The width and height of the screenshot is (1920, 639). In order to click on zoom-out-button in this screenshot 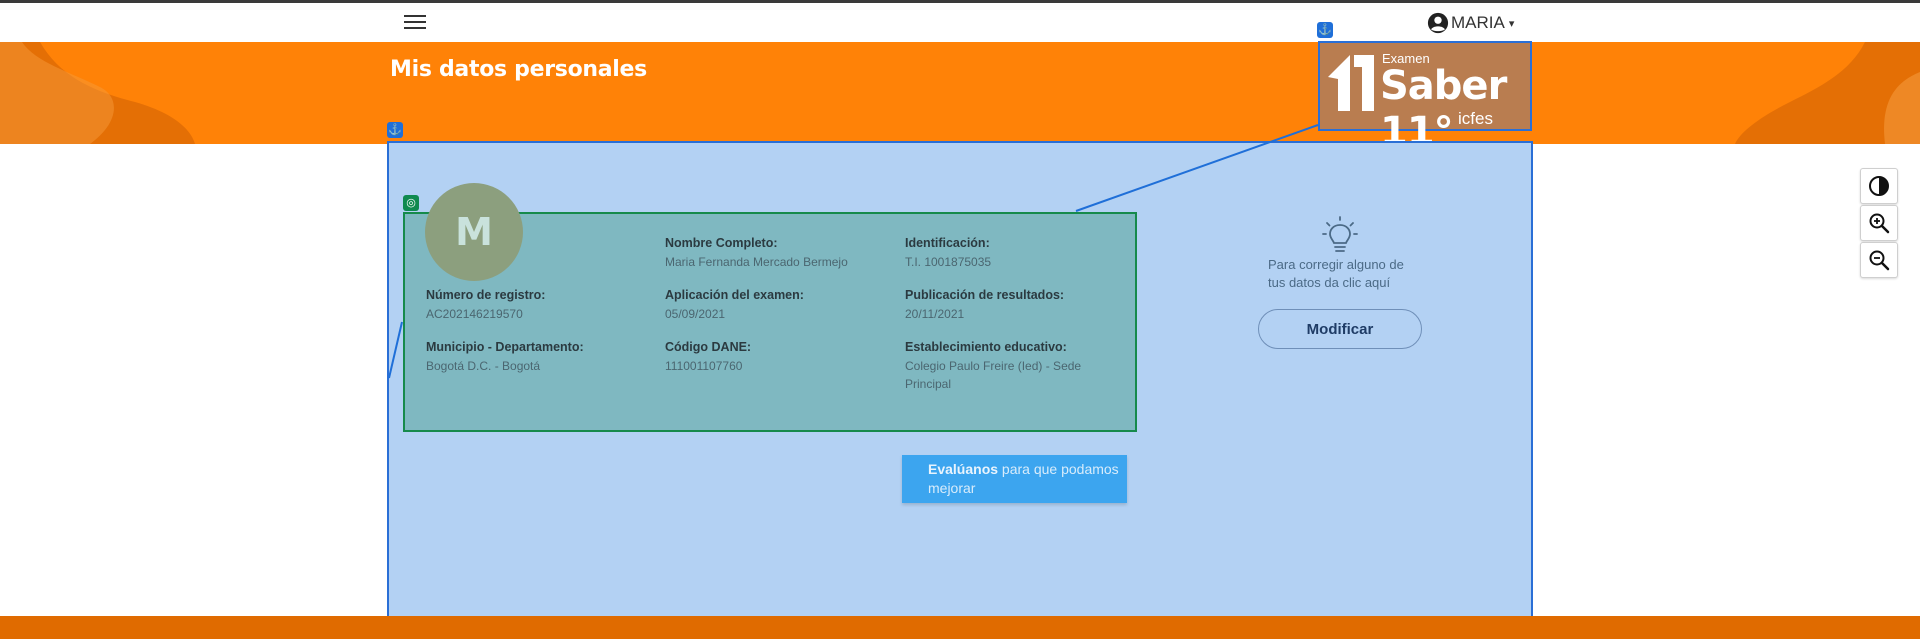, I will do `click(1879, 260)`.